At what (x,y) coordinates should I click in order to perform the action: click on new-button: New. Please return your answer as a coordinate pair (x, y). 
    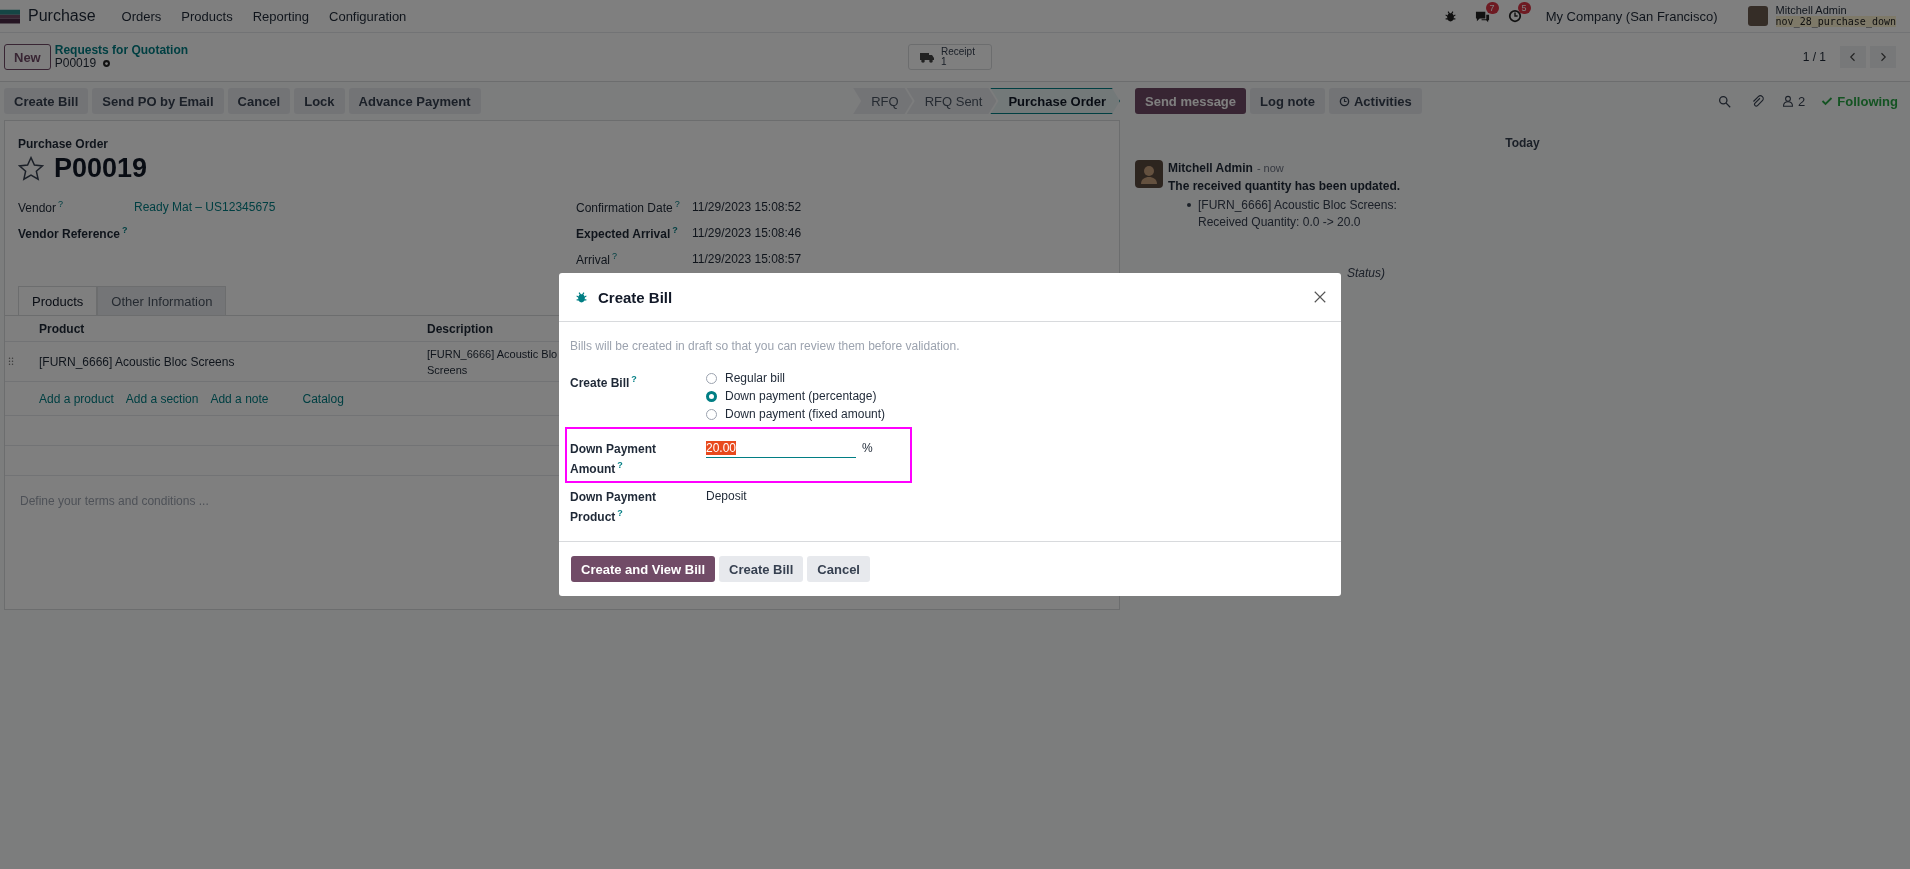
    Looking at the image, I should click on (27, 57).